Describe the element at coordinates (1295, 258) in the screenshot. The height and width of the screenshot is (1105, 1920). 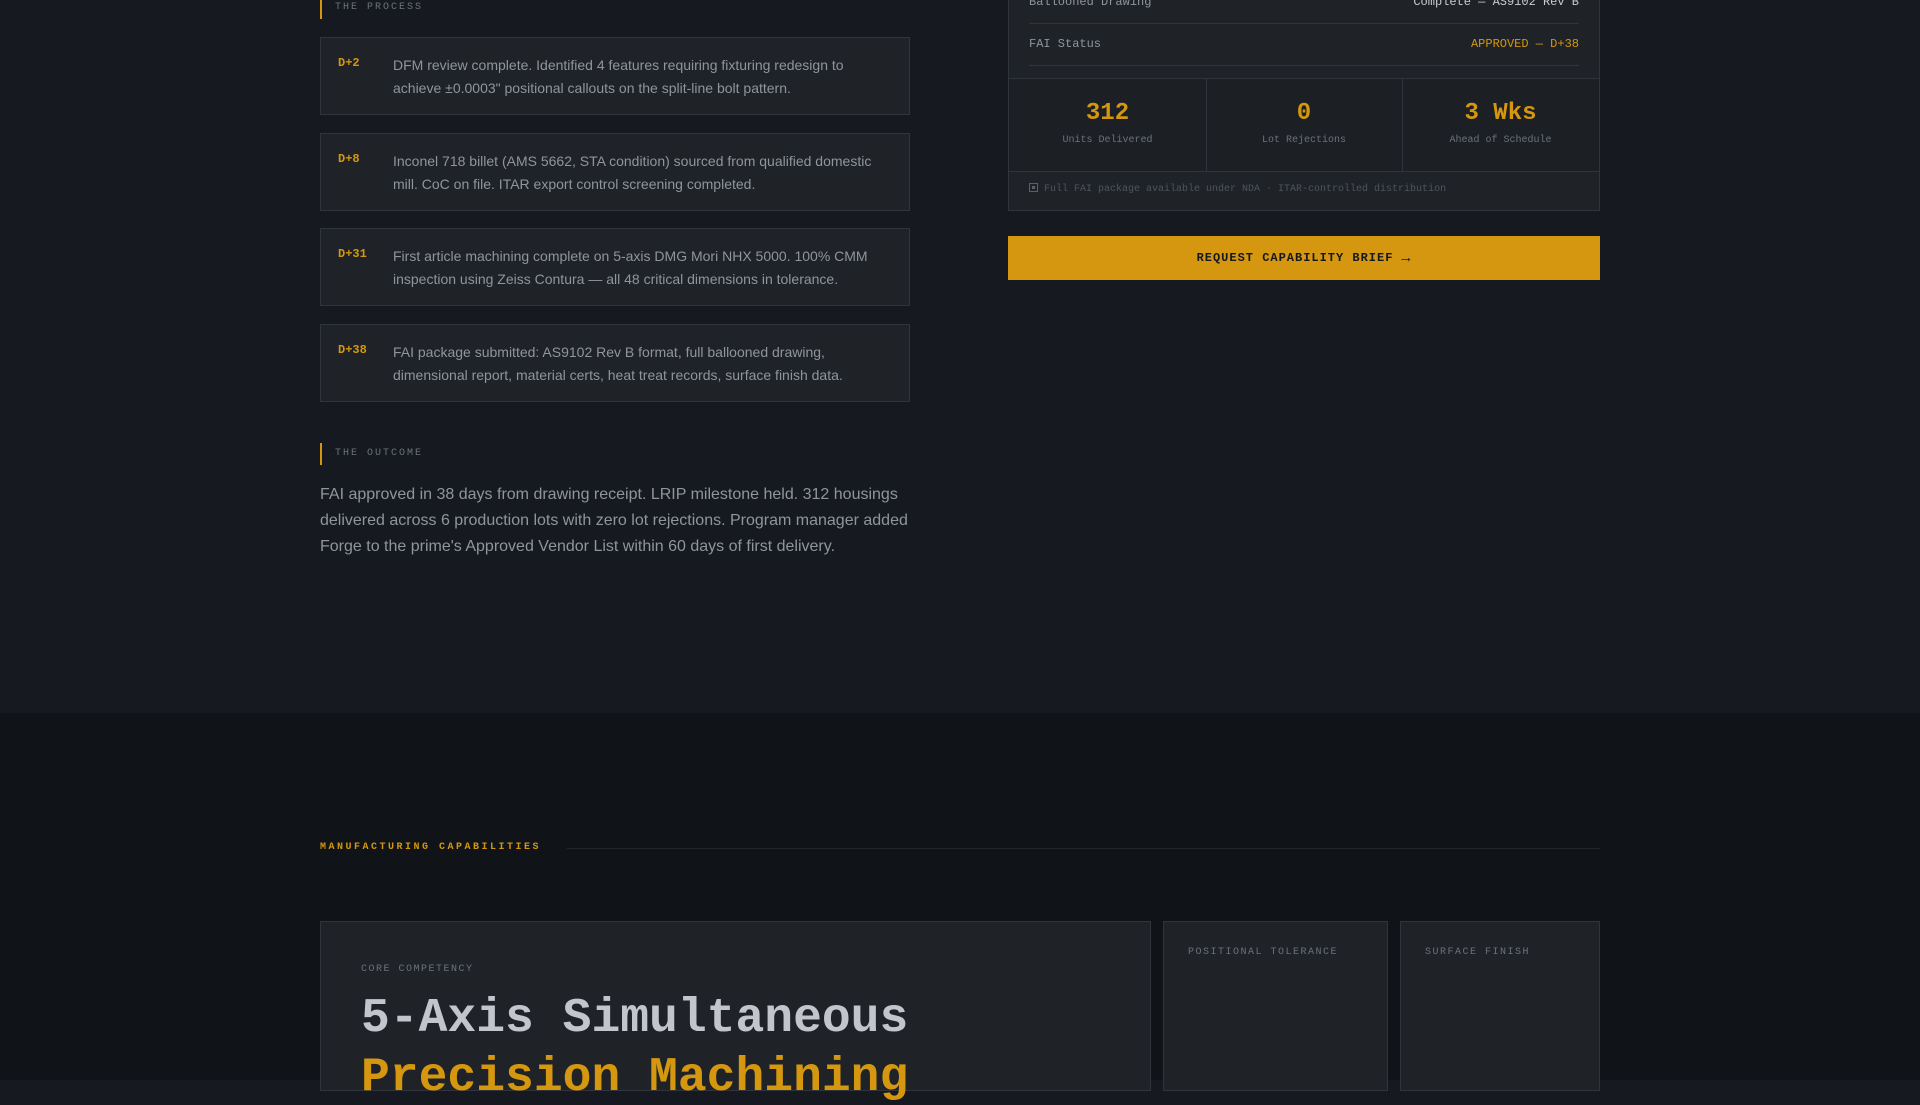
I see `cta-label: REQUEST CAPABILITY BRIEF` at that location.